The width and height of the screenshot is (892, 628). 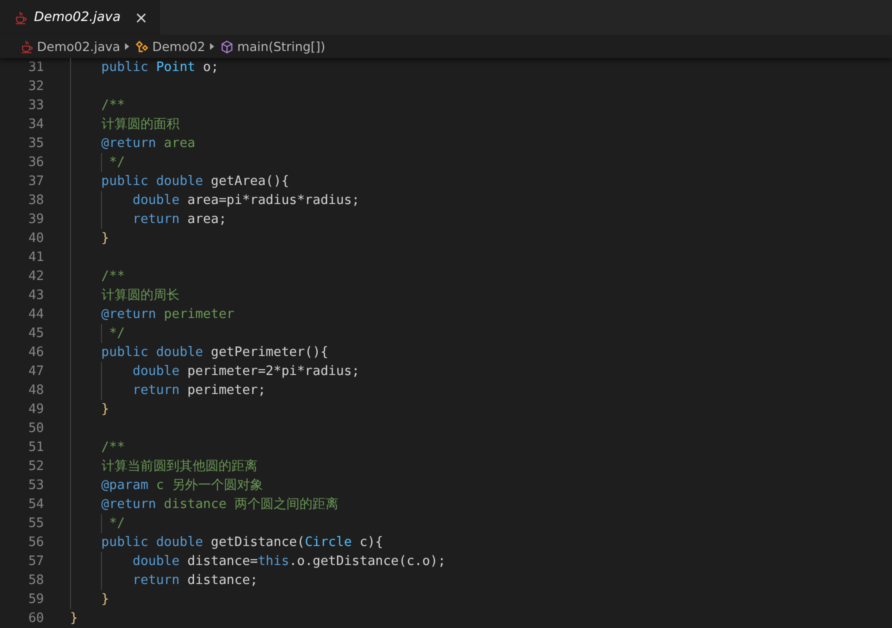 What do you see at coordinates (35, 163) in the screenshot?
I see `line-number: 36` at bounding box center [35, 163].